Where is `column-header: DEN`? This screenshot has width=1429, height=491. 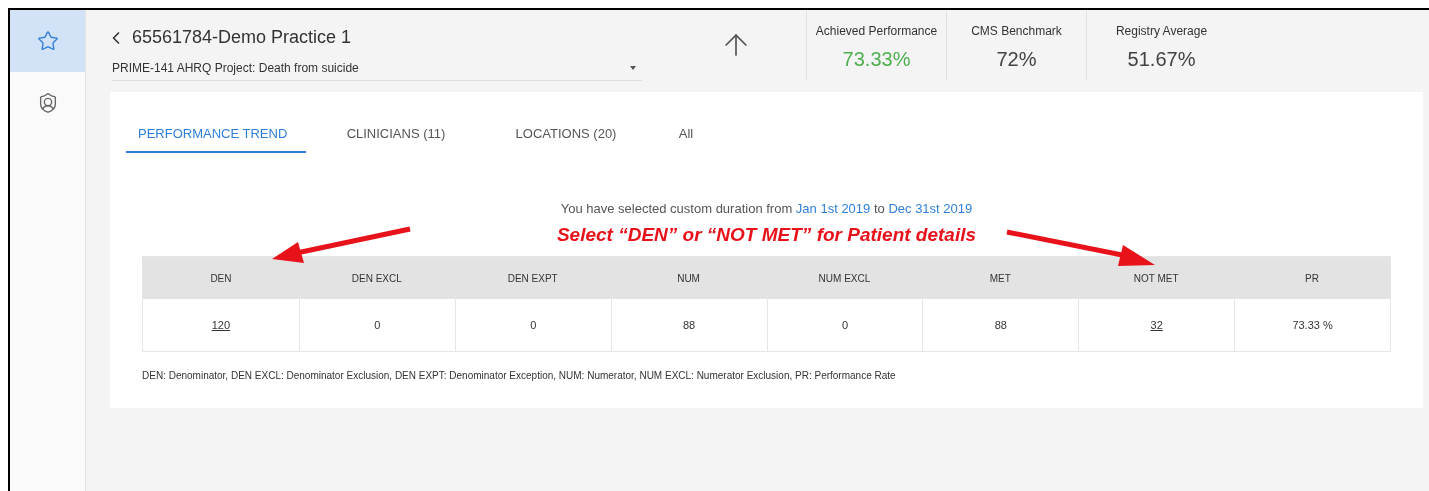 column-header: DEN is located at coordinates (221, 278).